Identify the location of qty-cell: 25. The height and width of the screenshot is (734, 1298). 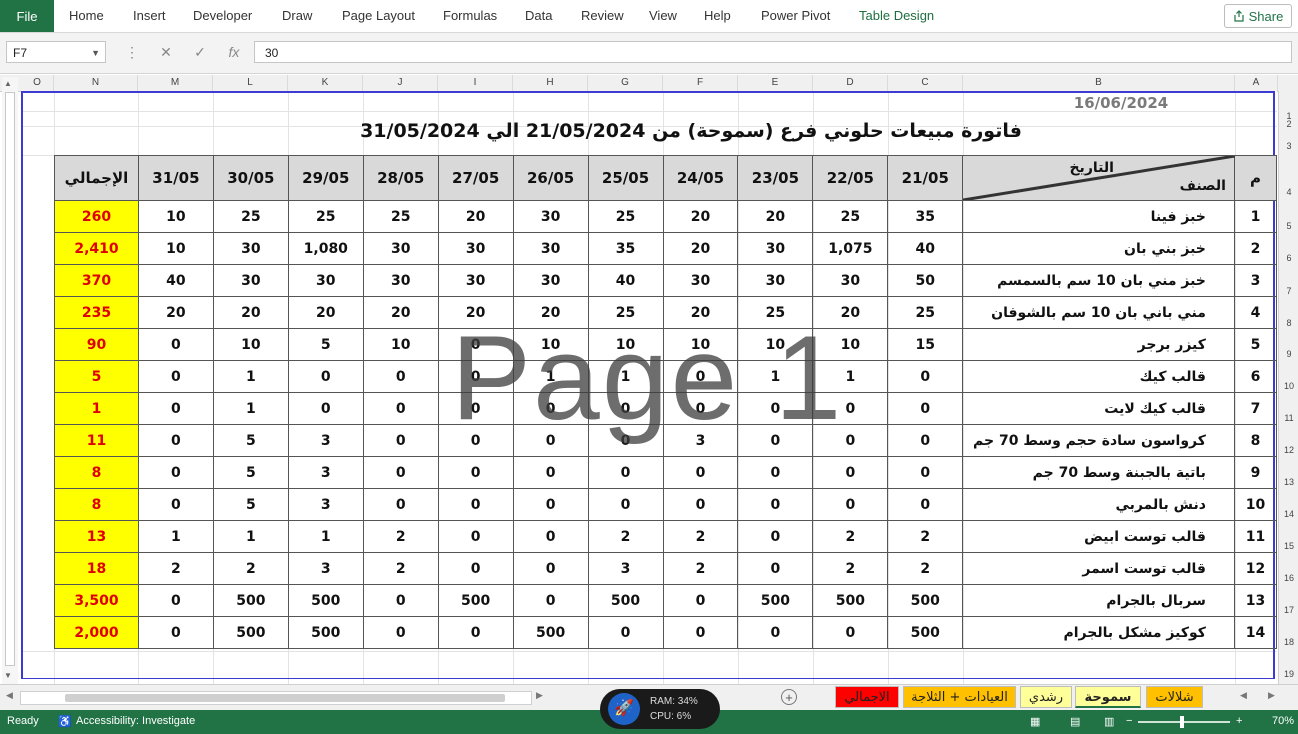
(325, 216).